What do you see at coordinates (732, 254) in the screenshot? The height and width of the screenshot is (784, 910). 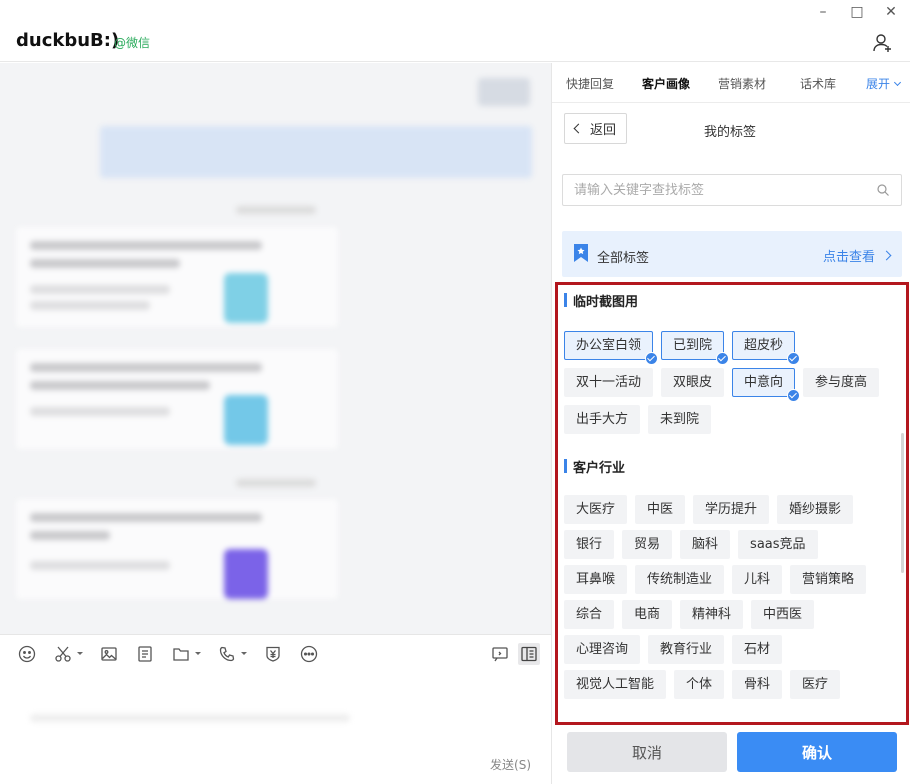 I see `all-tags-banner: 全部标签 点击查看` at bounding box center [732, 254].